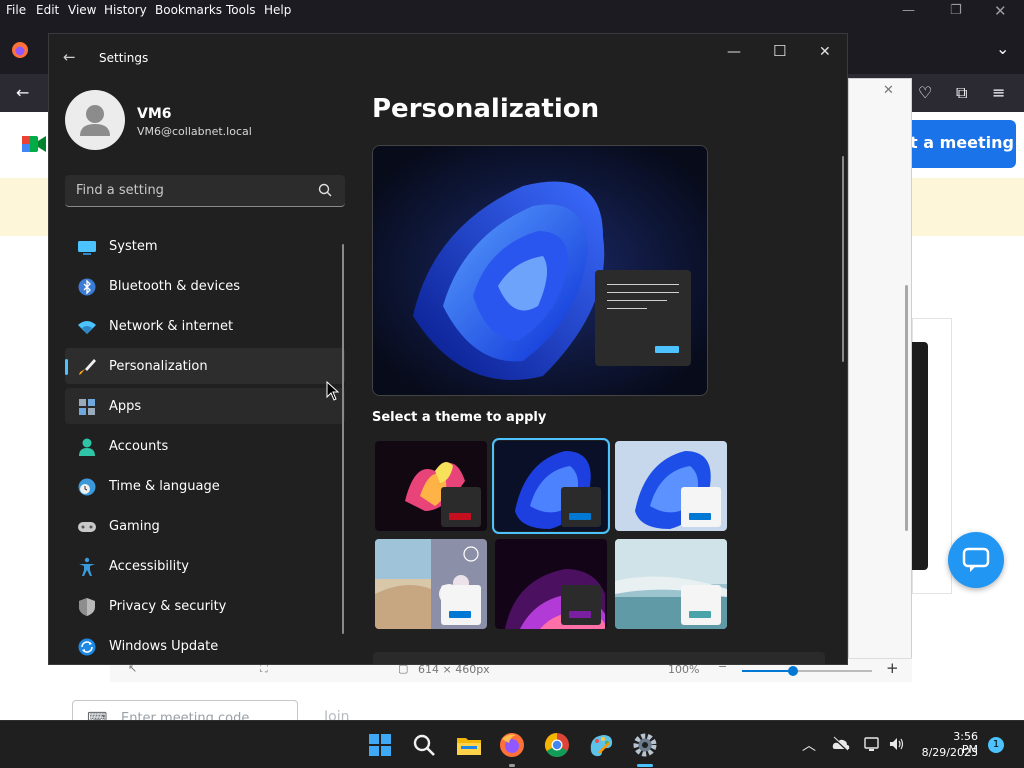 This screenshot has height=768, width=1024. I want to click on settings-title-bar: ← Settings — ☐ ✕, so click(448, 58).